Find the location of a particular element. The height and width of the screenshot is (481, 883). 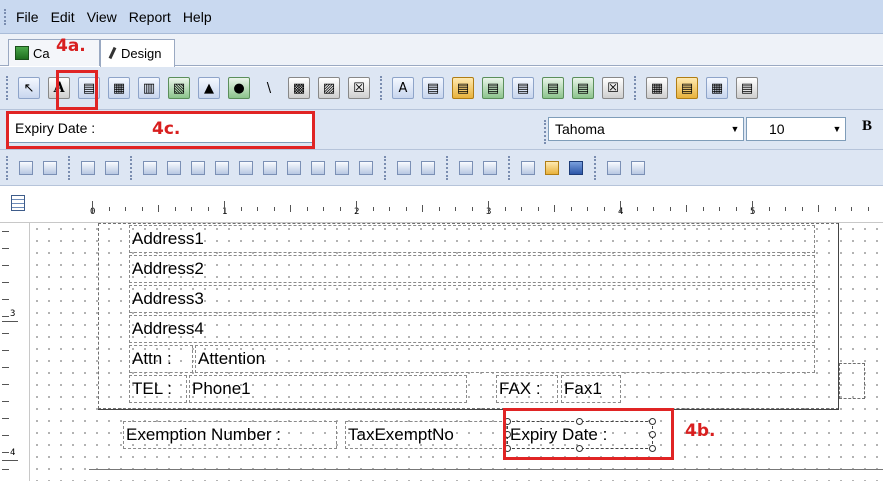

page-icon: ▤ is located at coordinates (687, 88).